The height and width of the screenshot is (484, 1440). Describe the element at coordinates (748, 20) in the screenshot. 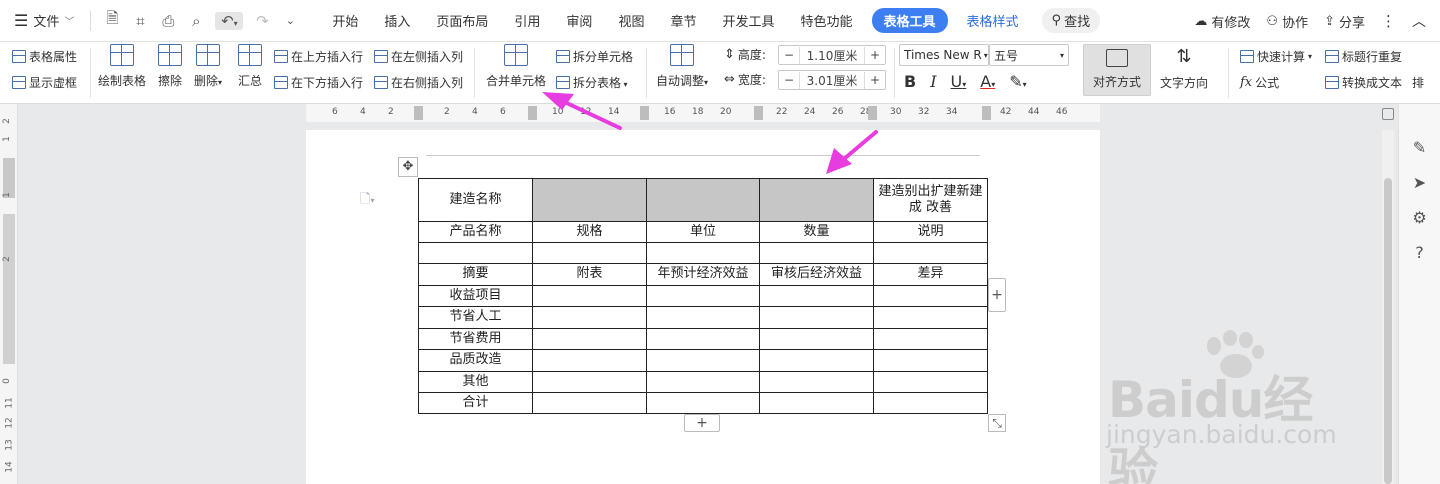

I see `tab-developer: 开发工具` at that location.